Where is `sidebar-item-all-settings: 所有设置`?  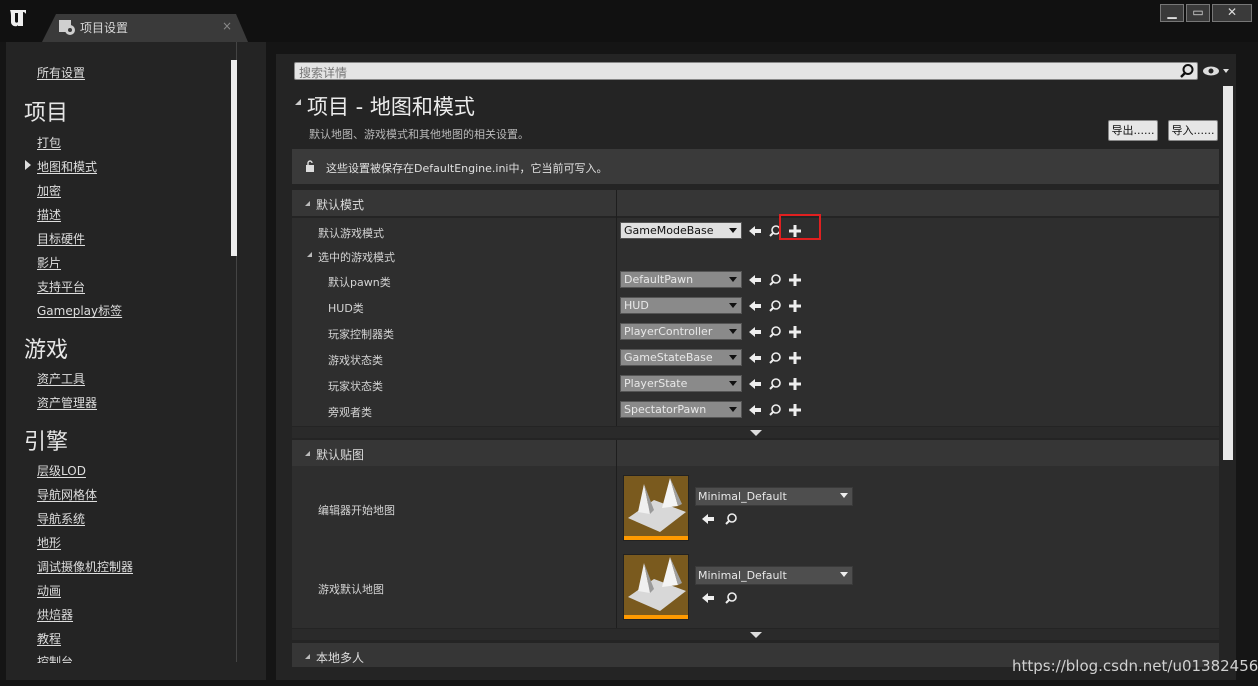 sidebar-item-all-settings: 所有设置 is located at coordinates (61, 72).